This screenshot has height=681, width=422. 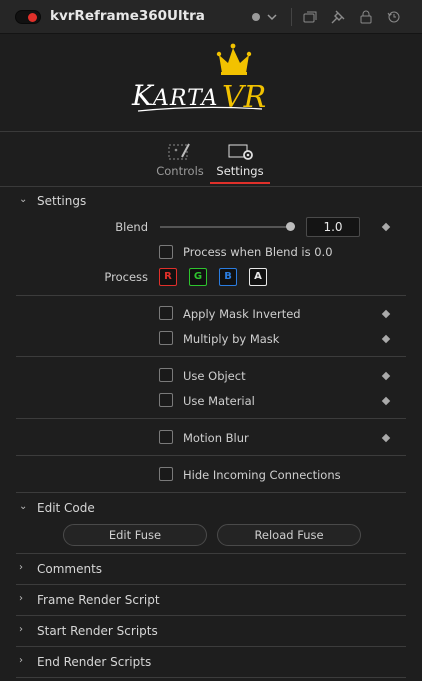 I want to click on channel-g-button: G, so click(x=198, y=277).